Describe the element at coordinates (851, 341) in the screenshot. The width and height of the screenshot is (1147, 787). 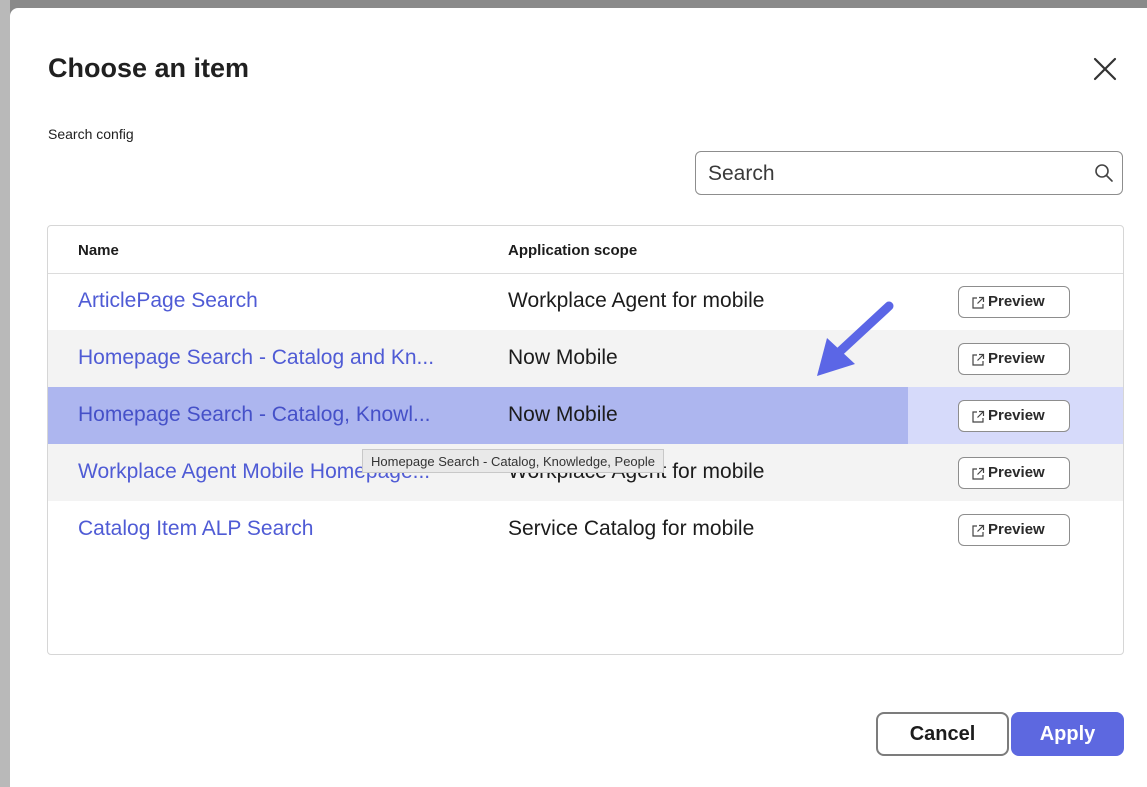
I see `arrow-annotation-icon` at that location.